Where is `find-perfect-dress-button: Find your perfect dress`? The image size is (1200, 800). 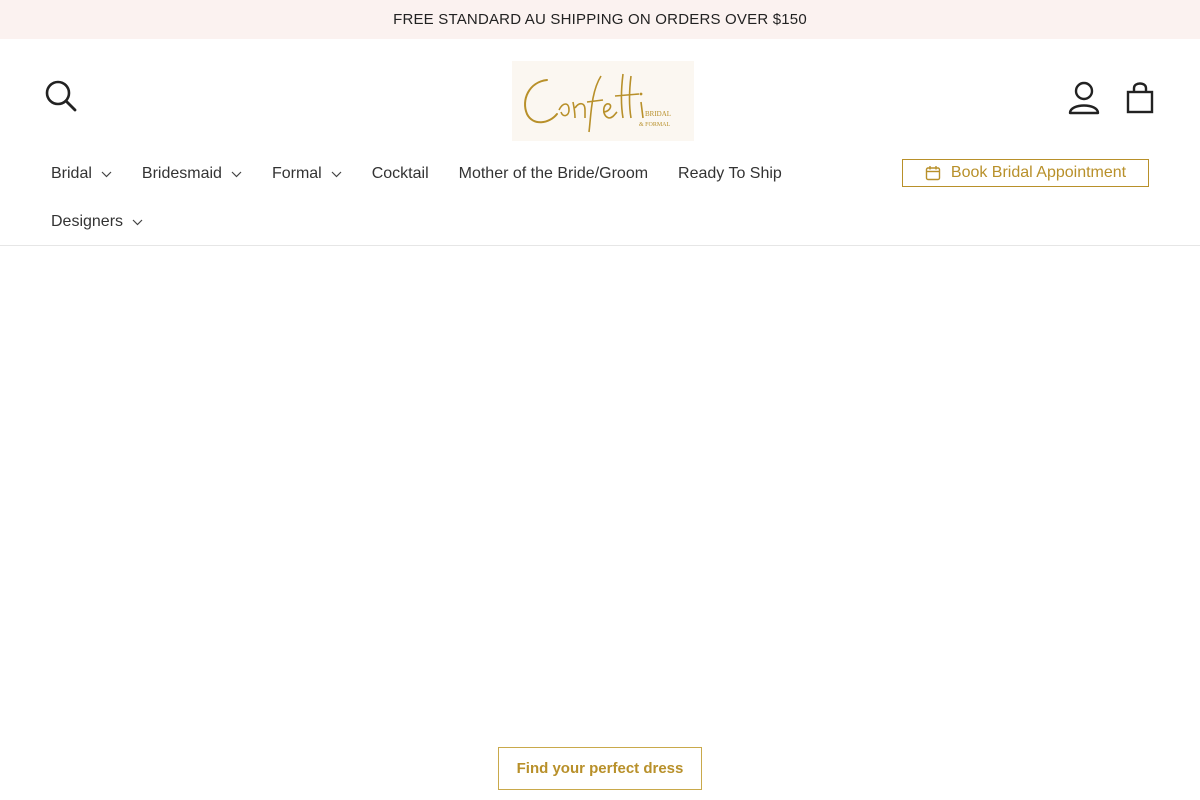 find-perfect-dress-button: Find your perfect dress is located at coordinates (600, 768).